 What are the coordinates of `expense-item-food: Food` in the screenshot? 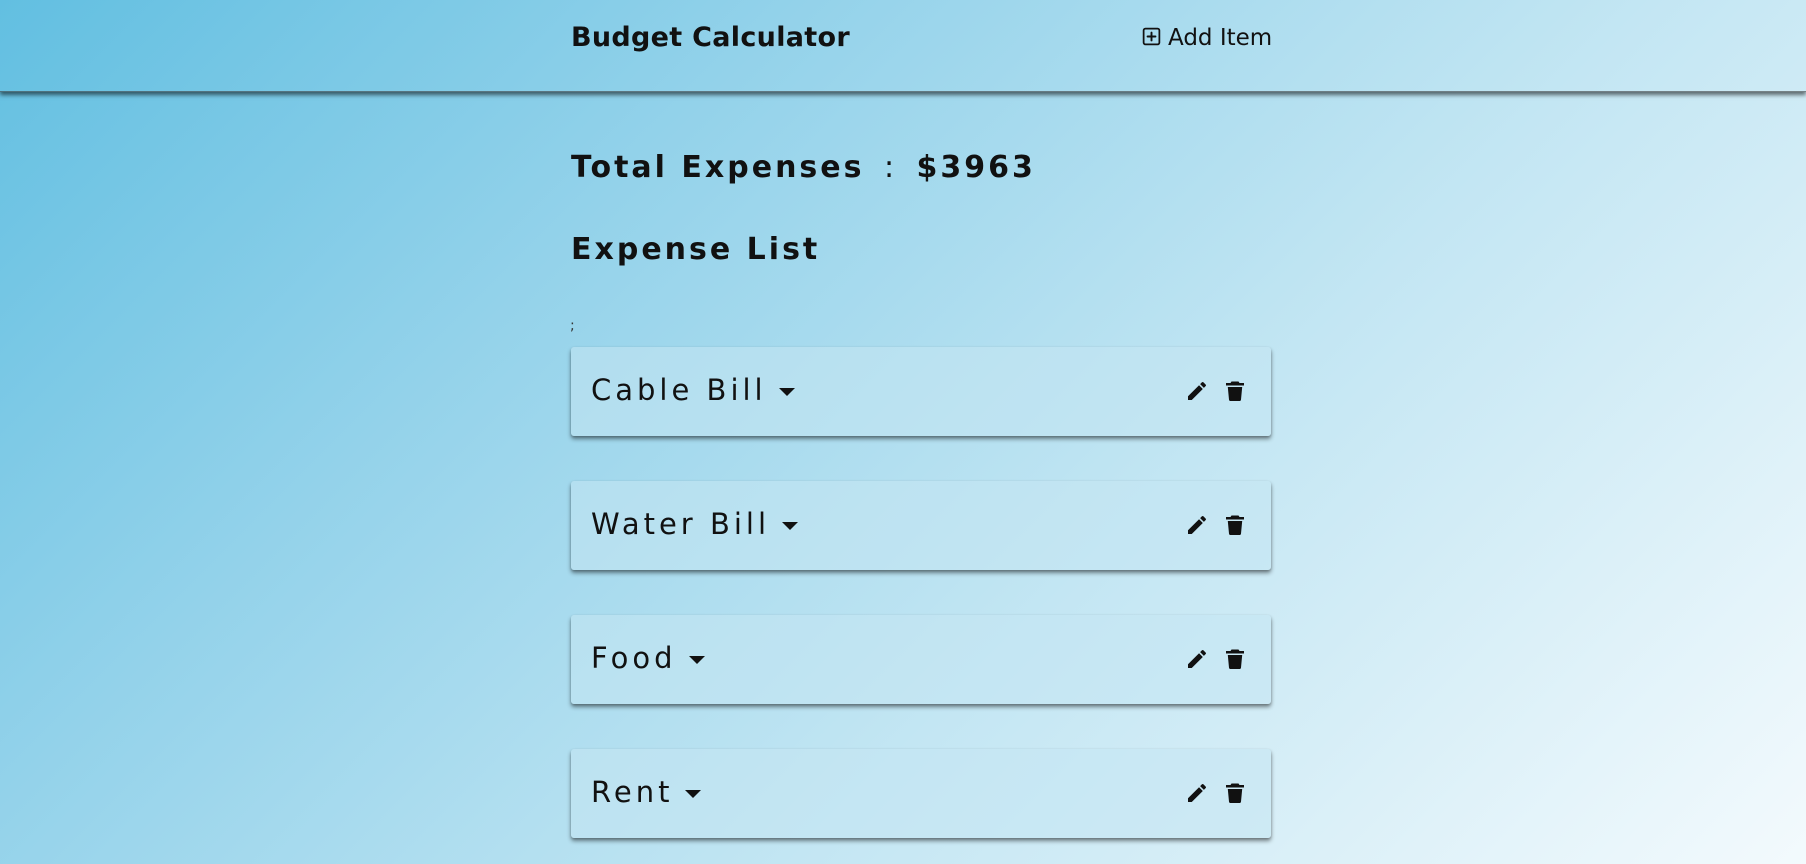 It's located at (921, 659).